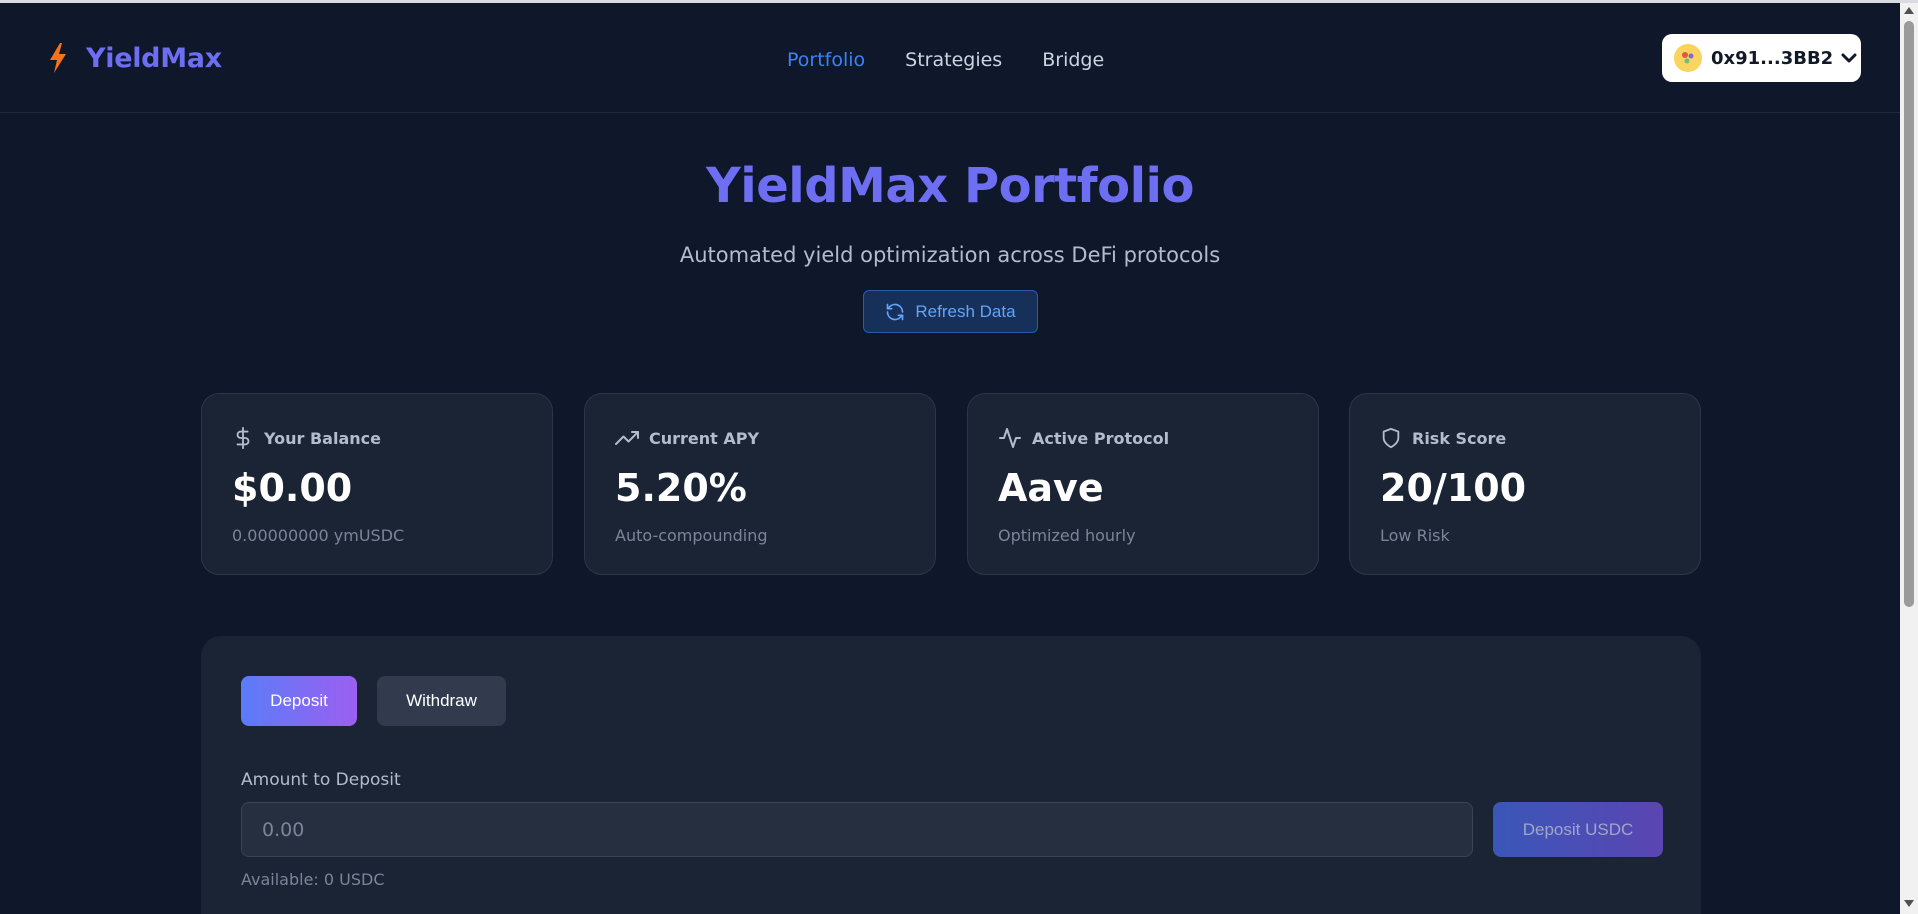 The height and width of the screenshot is (914, 1918). Describe the element at coordinates (318, 535) in the screenshot. I see `stat-sub: 0.00000000 ymUSDC` at that location.